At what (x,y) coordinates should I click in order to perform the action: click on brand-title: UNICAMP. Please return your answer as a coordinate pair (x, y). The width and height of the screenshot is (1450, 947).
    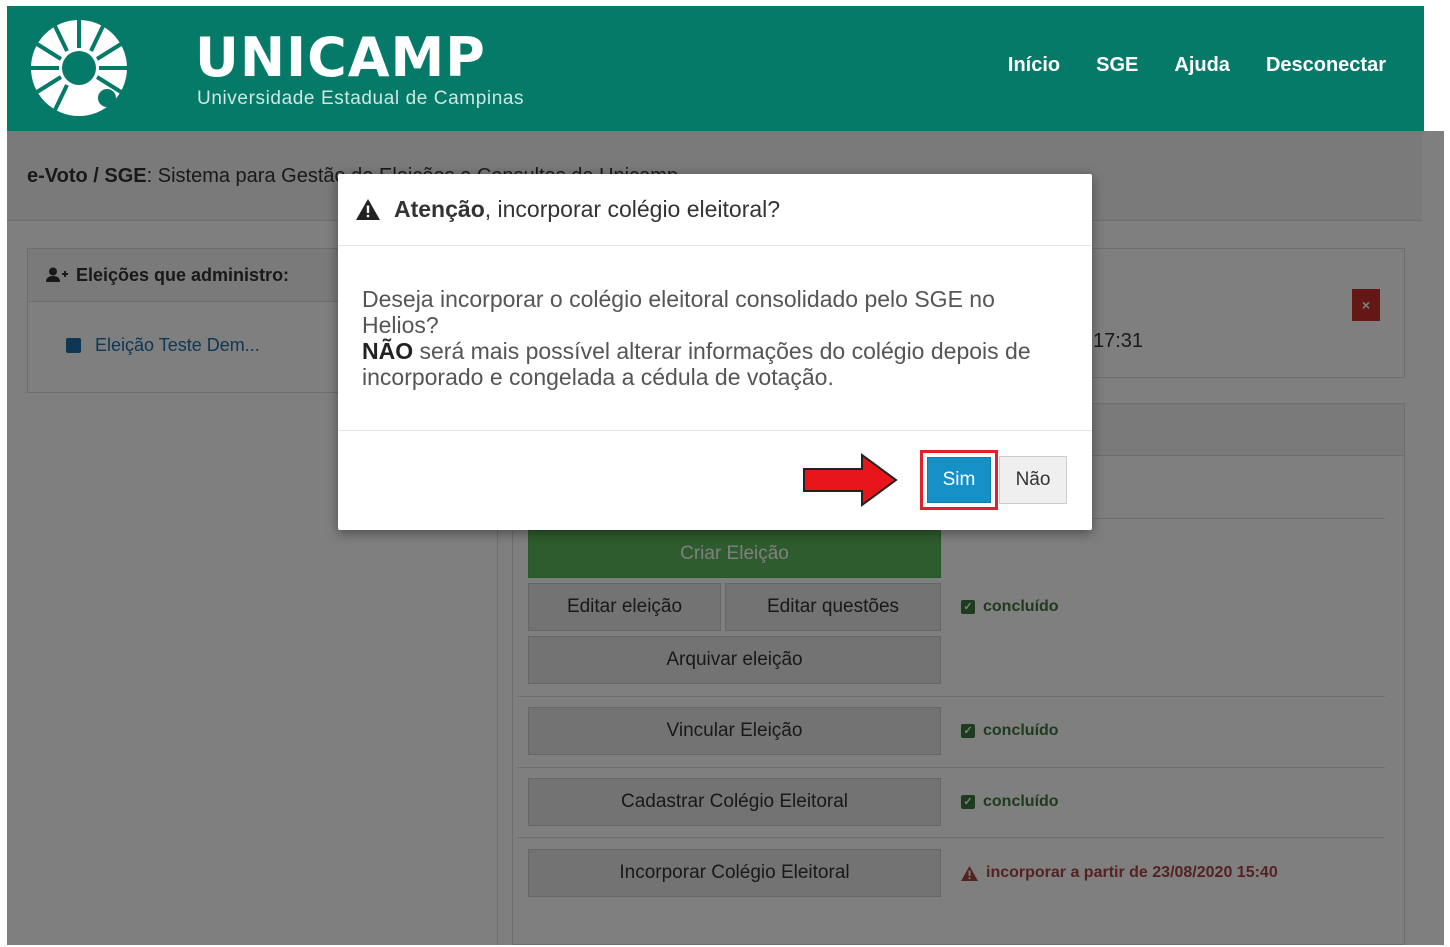
    Looking at the image, I should click on (340, 58).